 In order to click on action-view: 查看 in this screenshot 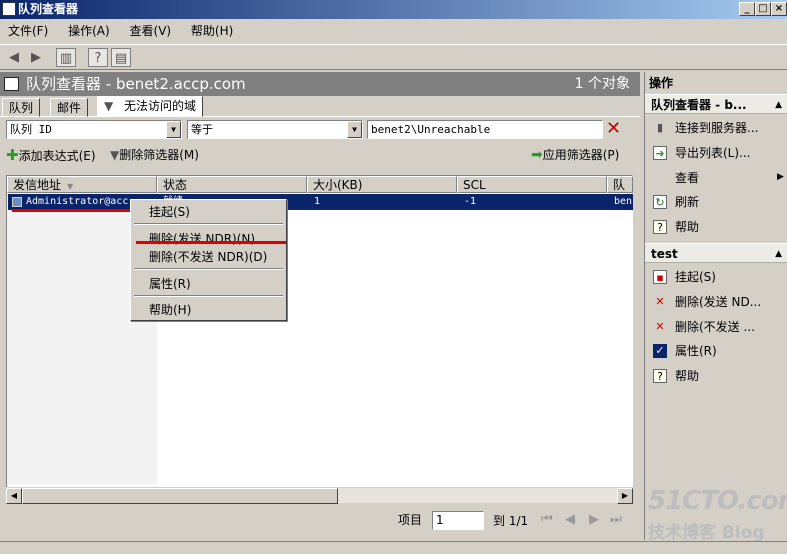, I will do `click(687, 178)`.